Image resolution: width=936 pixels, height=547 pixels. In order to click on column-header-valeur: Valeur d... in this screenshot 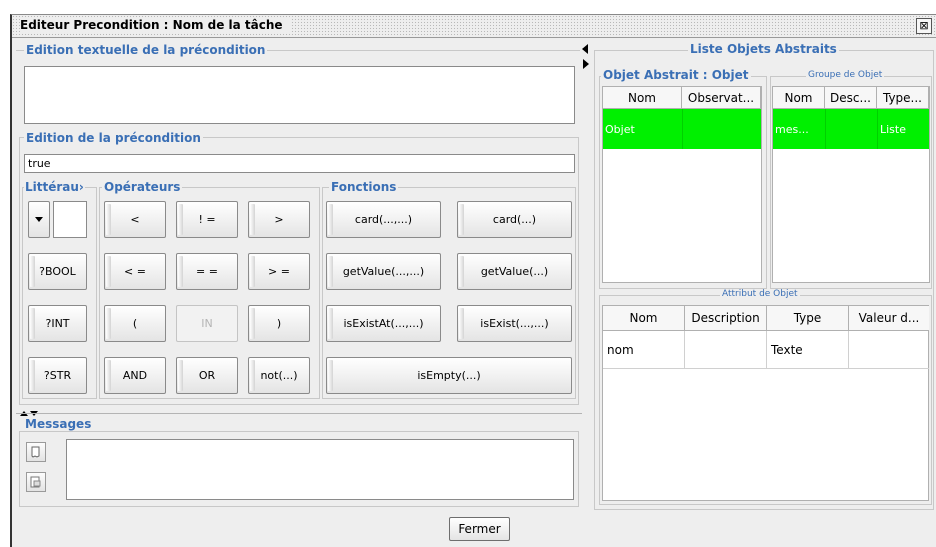, I will do `click(889, 318)`.